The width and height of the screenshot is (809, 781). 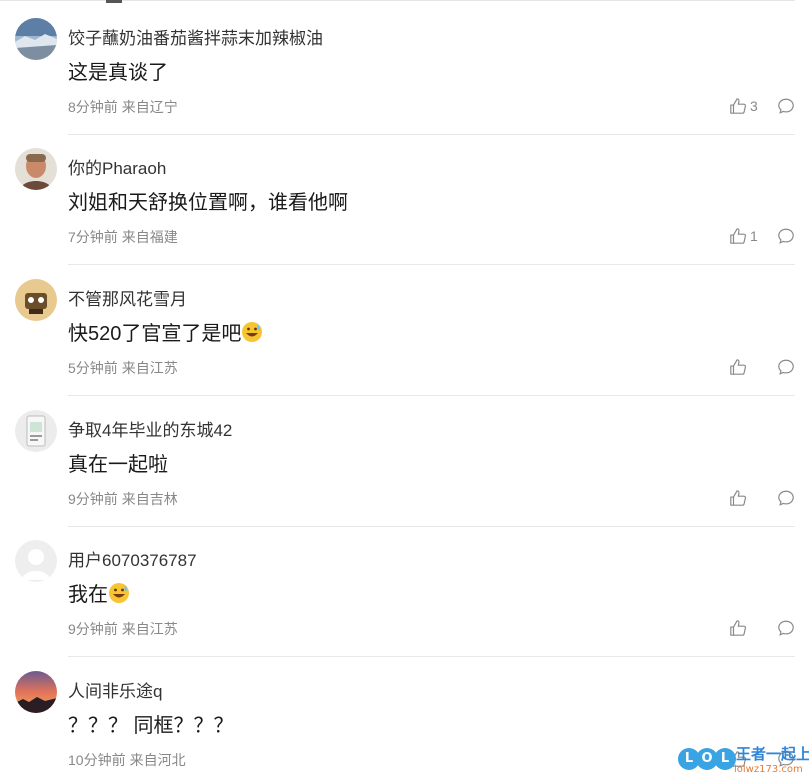 I want to click on comment-location: 来自吉林, so click(x=149, y=499).